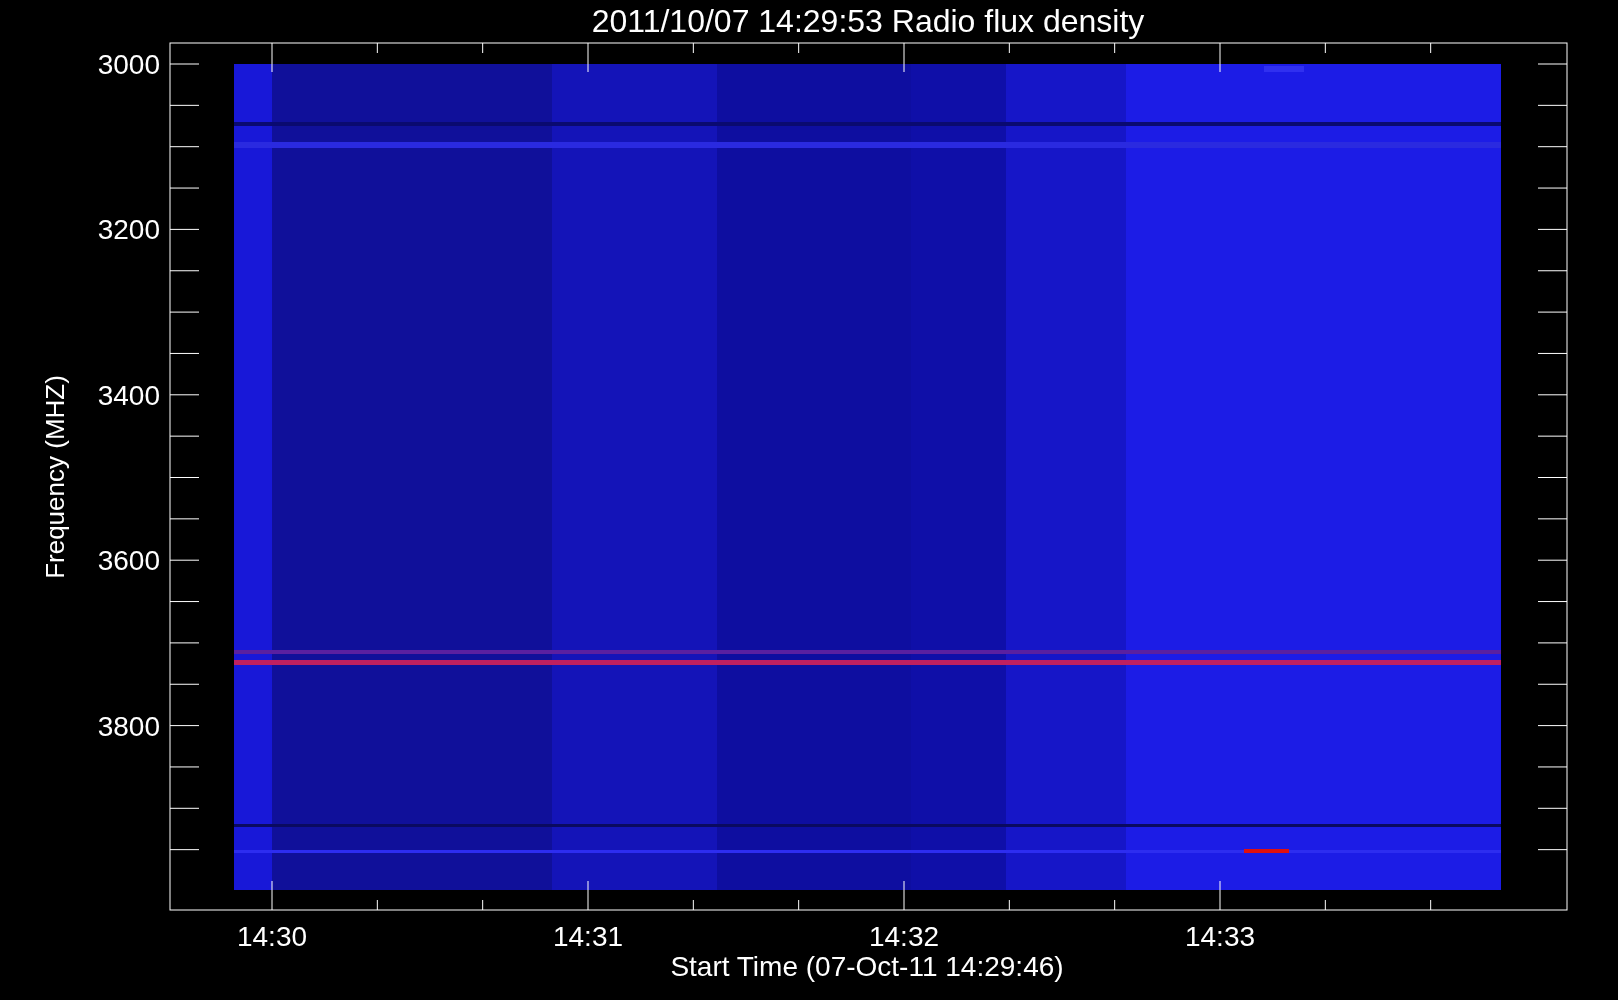  What do you see at coordinates (128, 64) in the screenshot?
I see `tick-label: 3000` at bounding box center [128, 64].